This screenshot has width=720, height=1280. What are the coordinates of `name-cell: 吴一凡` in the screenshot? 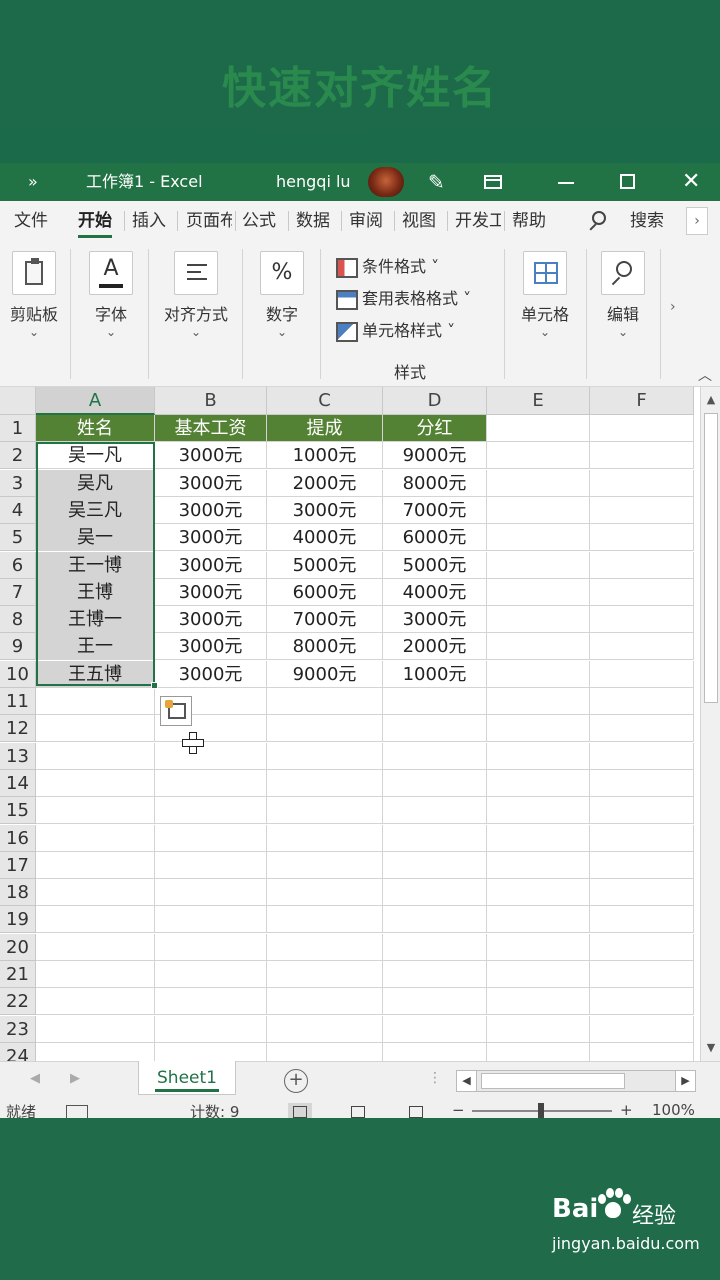 It's located at (95, 456).